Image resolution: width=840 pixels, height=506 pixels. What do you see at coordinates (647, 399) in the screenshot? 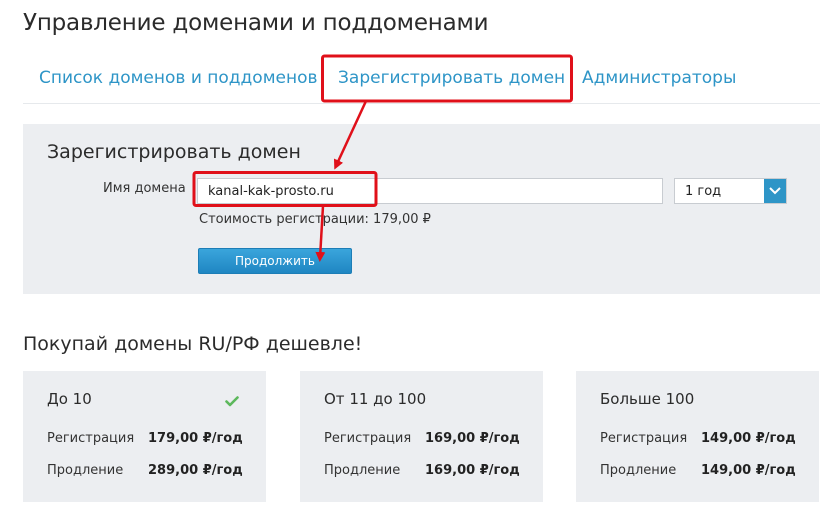
I see `price-card-title: Больше 100` at bounding box center [647, 399].